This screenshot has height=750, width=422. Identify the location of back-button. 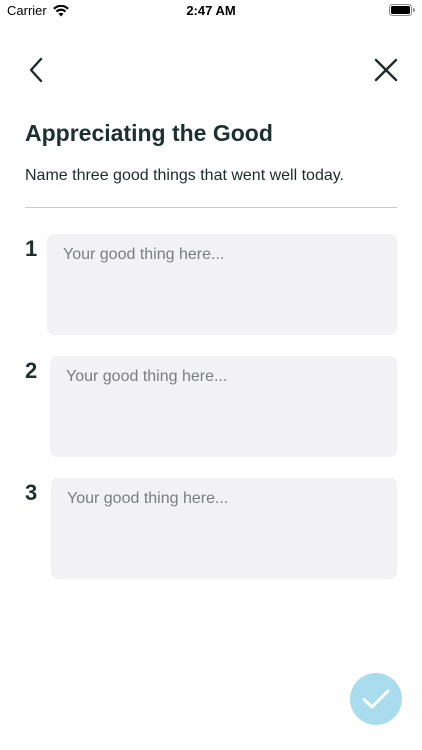
(36, 70).